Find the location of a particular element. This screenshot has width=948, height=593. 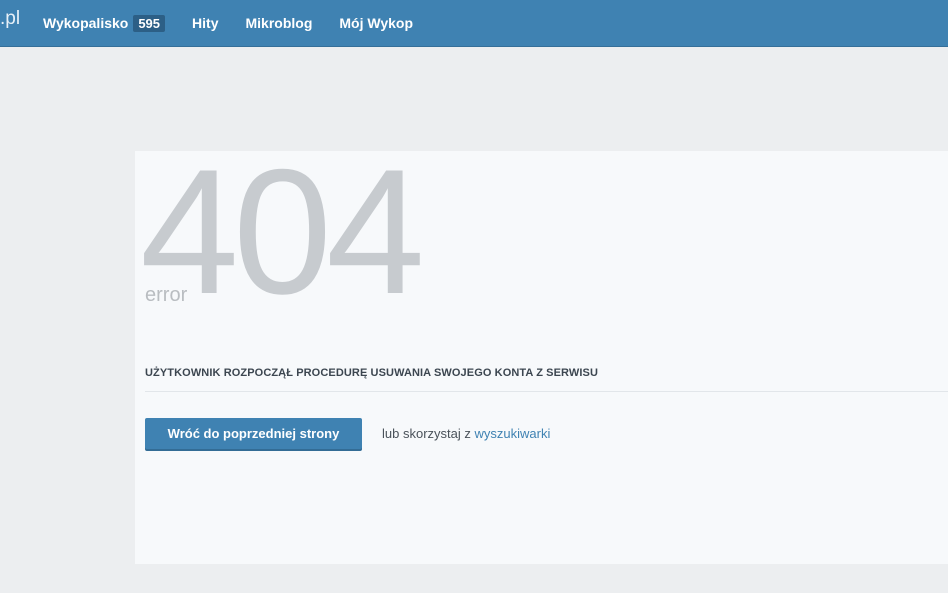

nav-item-moj-wykop: Mój Wykop is located at coordinates (376, 23).